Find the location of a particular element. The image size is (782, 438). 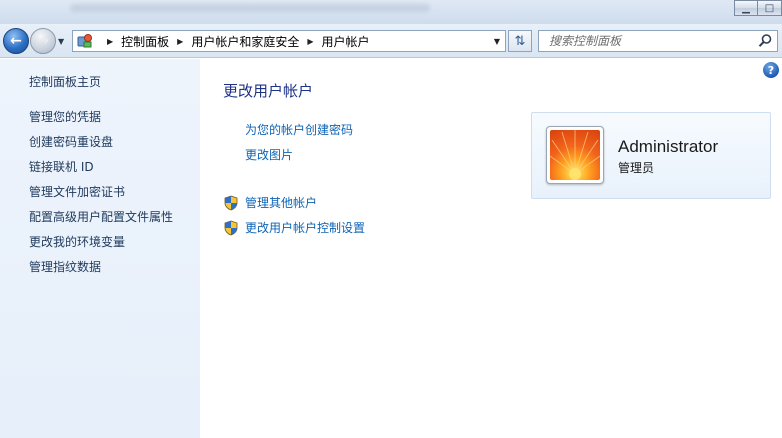

user-name: Administrator is located at coordinates (668, 146).